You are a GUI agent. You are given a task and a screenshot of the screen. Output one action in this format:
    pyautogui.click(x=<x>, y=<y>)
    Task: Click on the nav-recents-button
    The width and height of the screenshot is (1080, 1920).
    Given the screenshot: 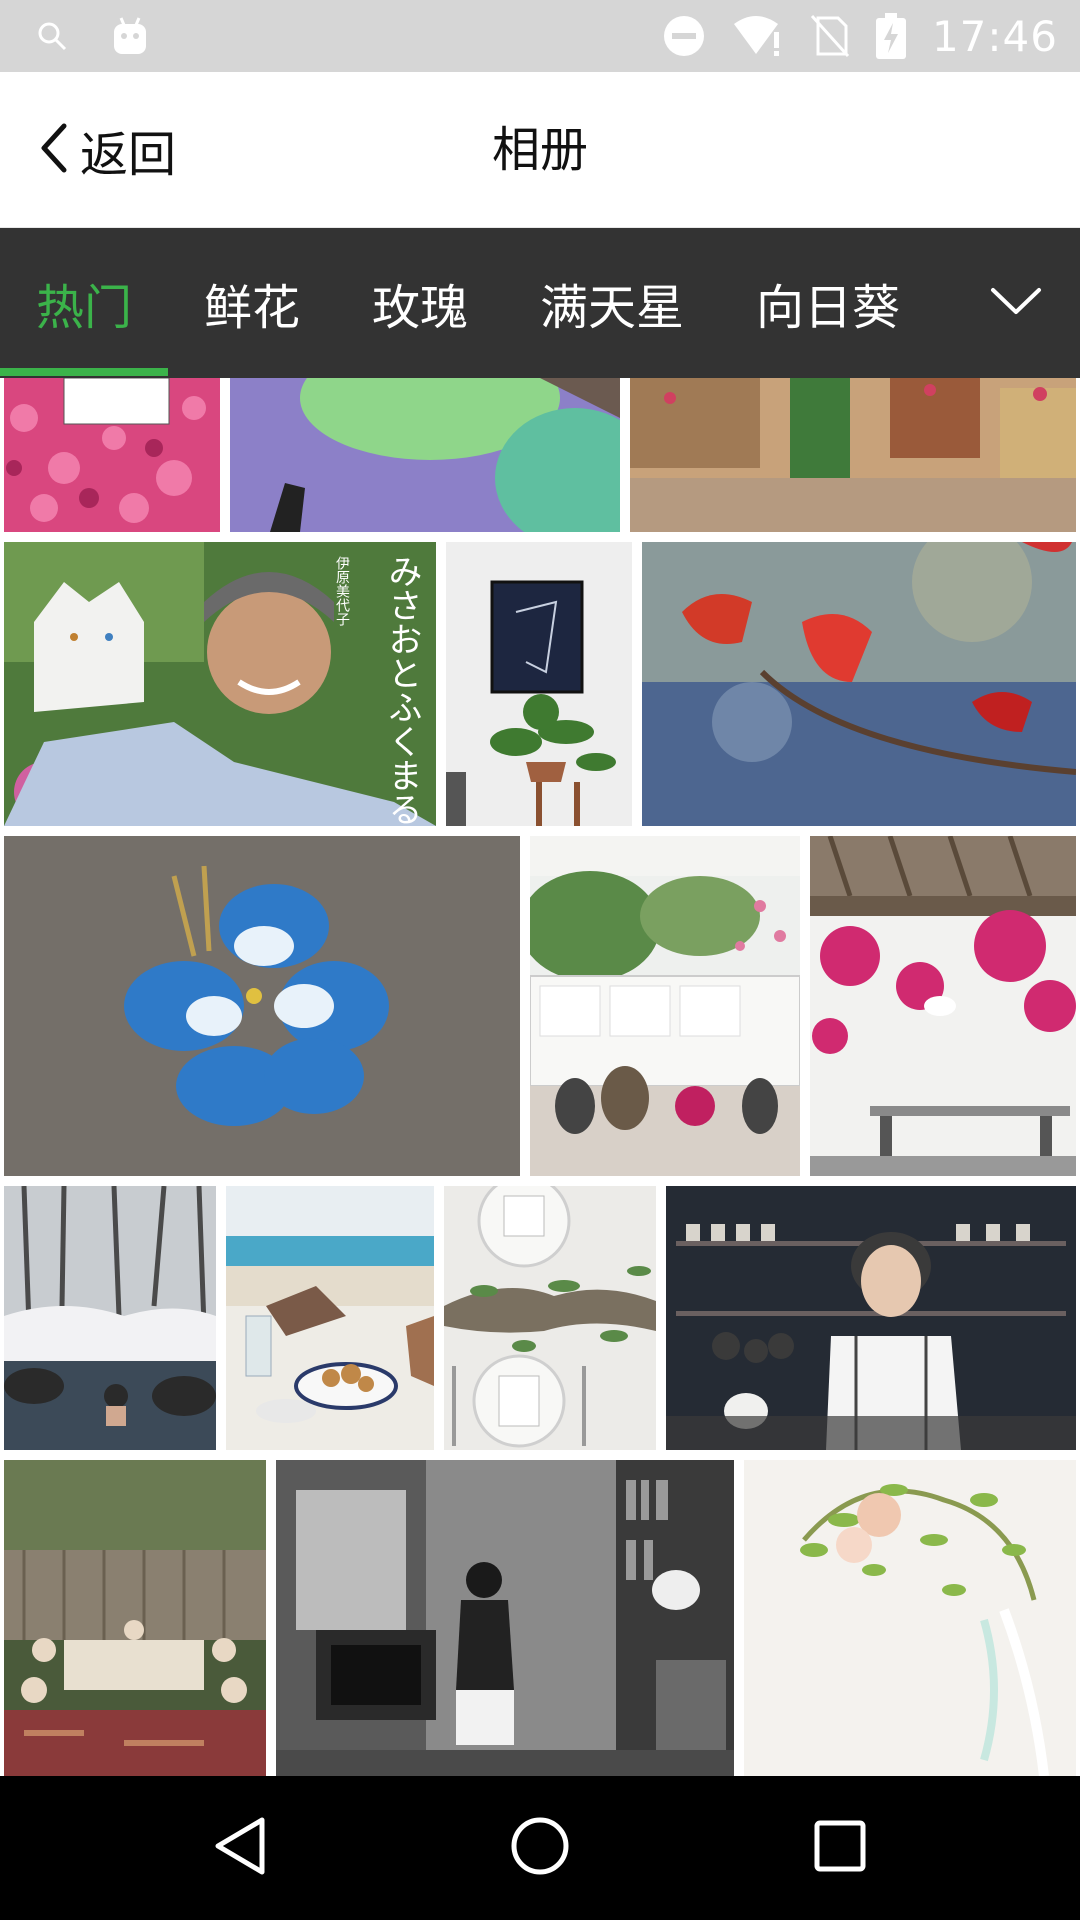 What is the action you would take?
    pyautogui.click(x=840, y=1848)
    